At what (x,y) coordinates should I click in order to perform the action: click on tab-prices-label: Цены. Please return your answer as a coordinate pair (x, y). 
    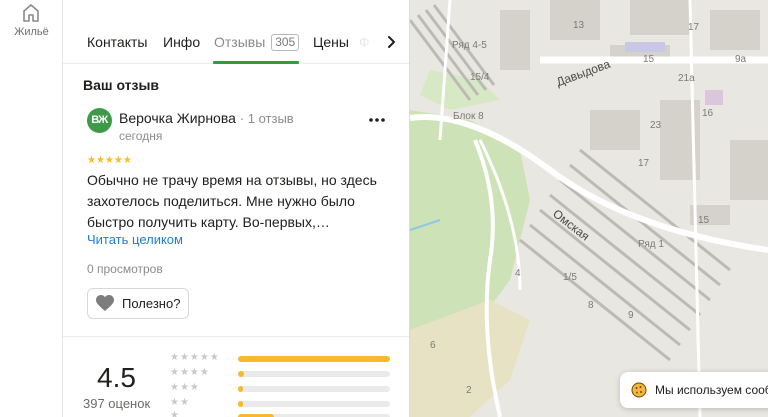
    Looking at the image, I should click on (331, 42).